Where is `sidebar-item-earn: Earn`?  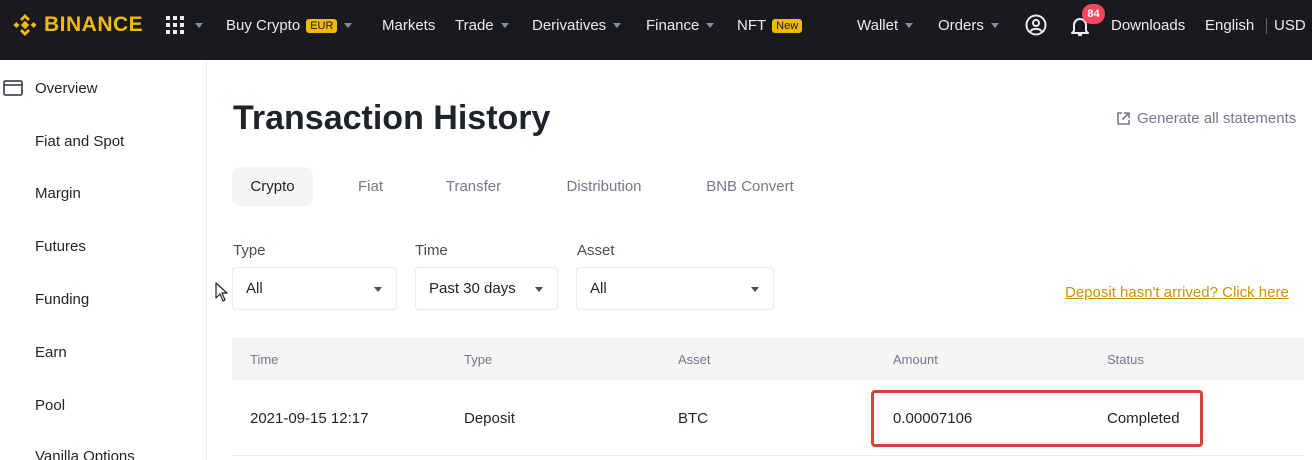
sidebar-item-earn: Earn is located at coordinates (51, 352).